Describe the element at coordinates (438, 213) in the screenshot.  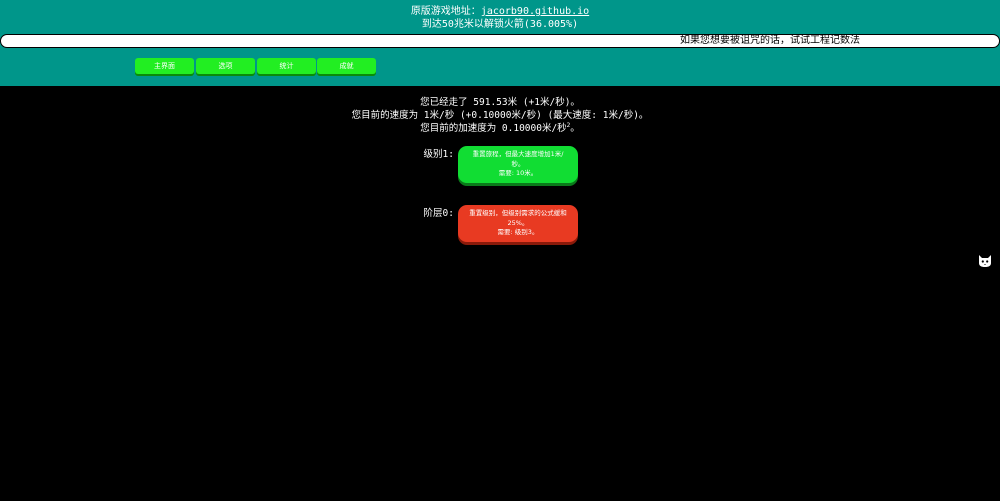
I see `tier-label: 阶层0:` at that location.